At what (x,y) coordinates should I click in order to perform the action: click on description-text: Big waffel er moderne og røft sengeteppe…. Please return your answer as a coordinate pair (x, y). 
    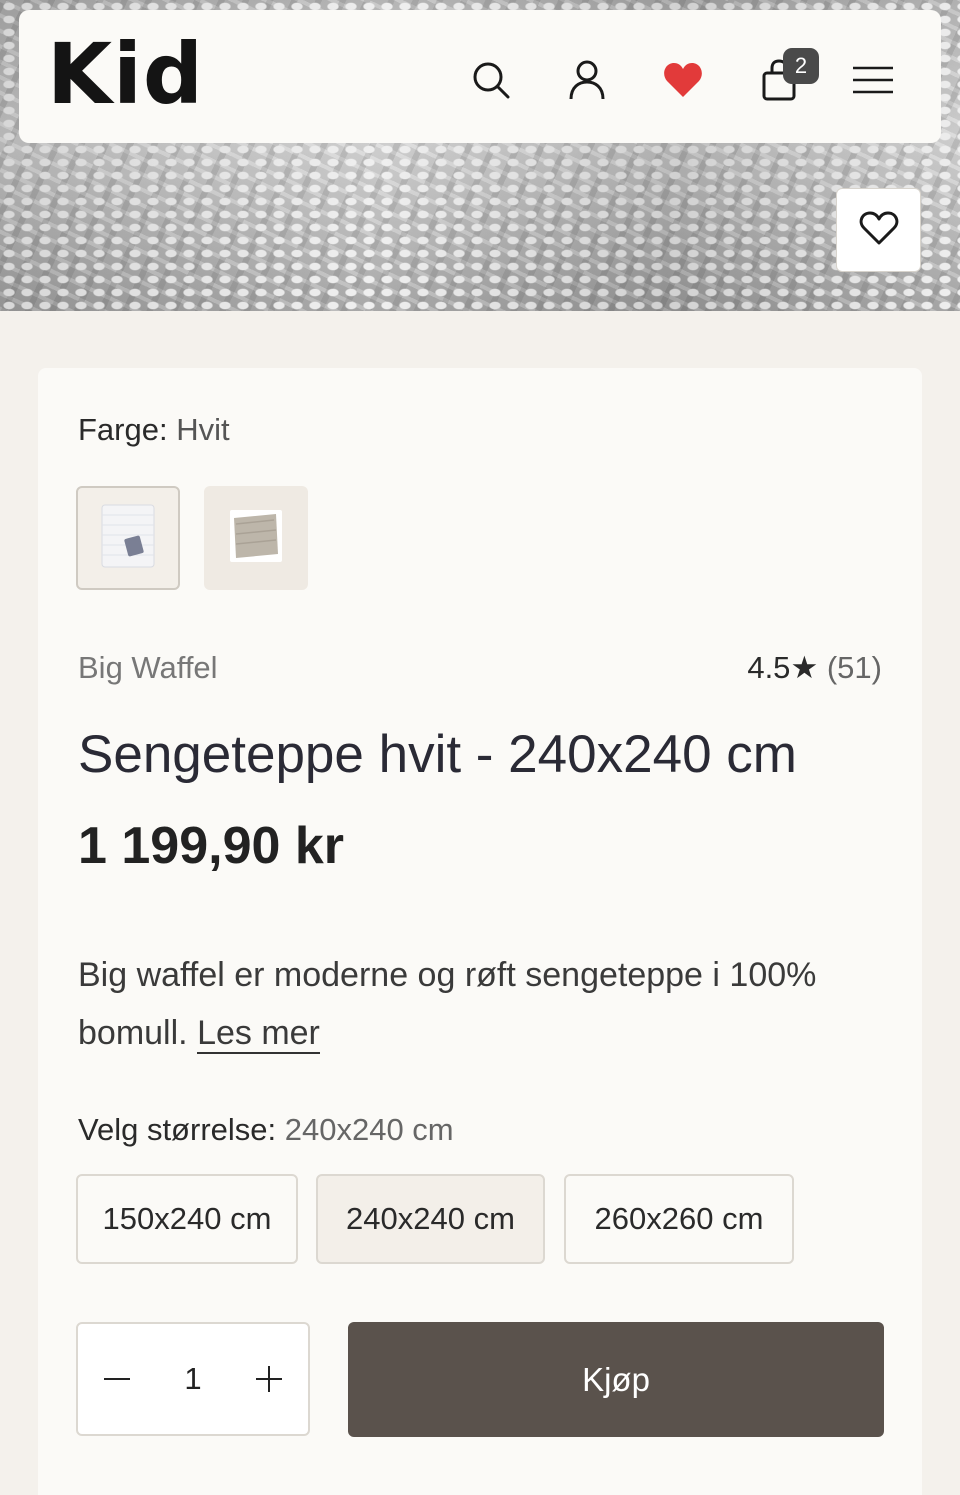
    Looking at the image, I should click on (447, 1004).